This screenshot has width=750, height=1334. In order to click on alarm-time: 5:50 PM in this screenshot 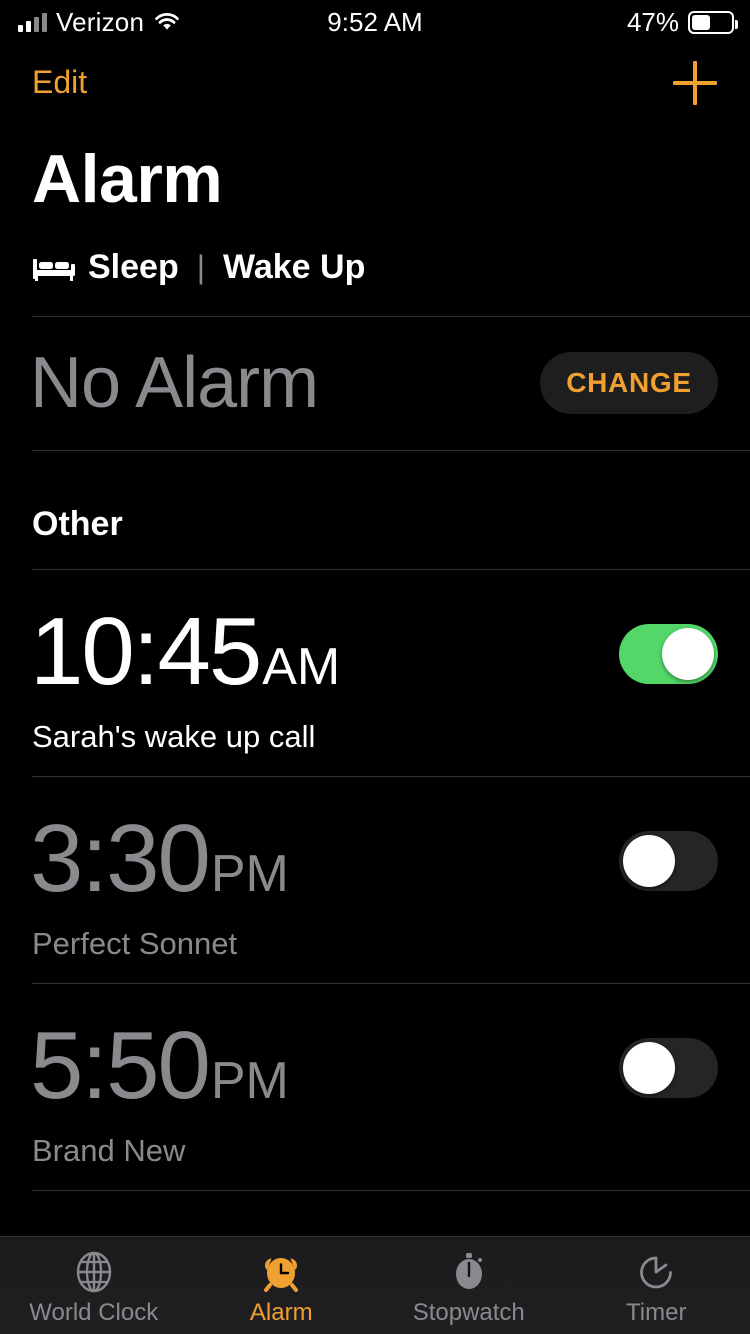, I will do `click(159, 1066)`.